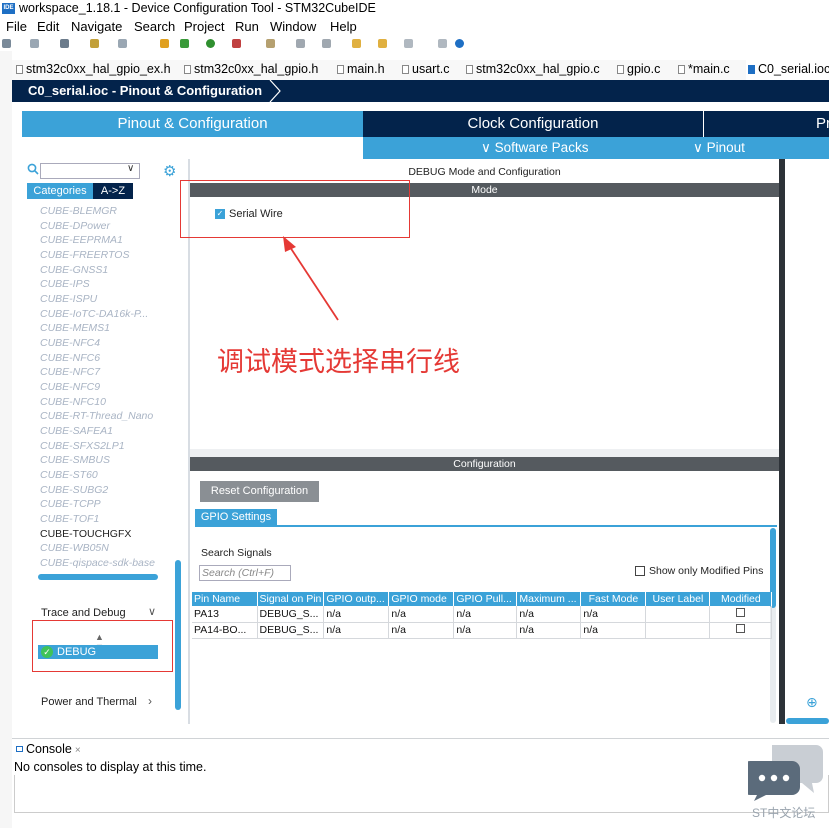  I want to click on breadcrumb-label: C0_serial.ioc - Pinout & Configuration, so click(145, 90).